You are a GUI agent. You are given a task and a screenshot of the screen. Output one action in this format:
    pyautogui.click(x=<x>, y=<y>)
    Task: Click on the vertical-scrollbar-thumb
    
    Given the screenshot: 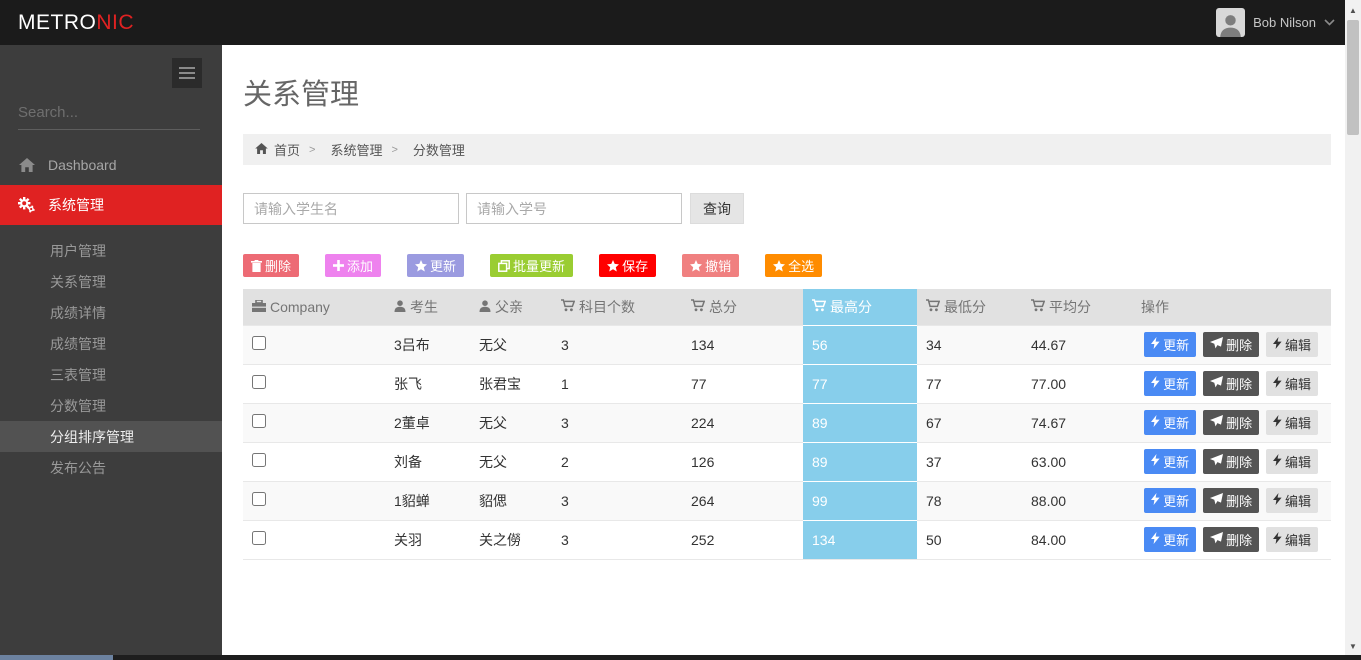 What is the action you would take?
    pyautogui.click(x=1353, y=77)
    